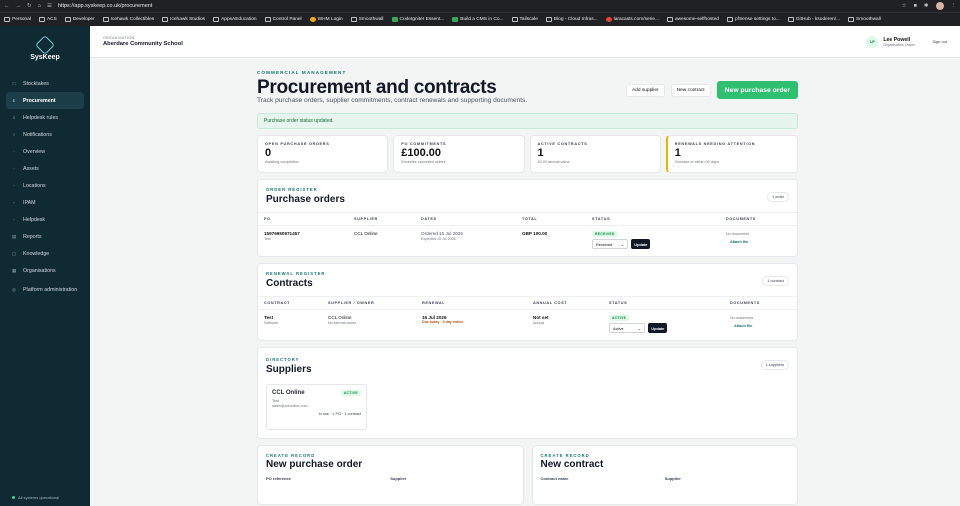 Image resolution: width=960 pixels, height=506 pixels. Describe the element at coordinates (610, 244) in the screenshot. I see `po-status-select: Received ⌄` at that location.